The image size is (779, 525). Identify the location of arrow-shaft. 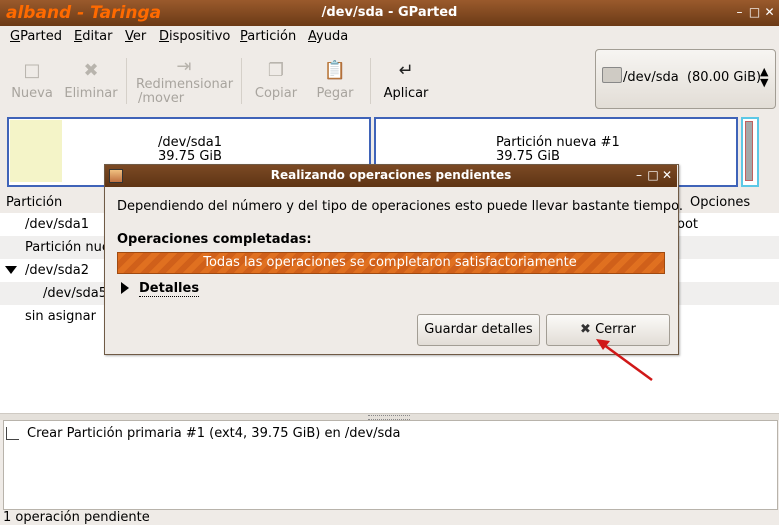
(626, 361).